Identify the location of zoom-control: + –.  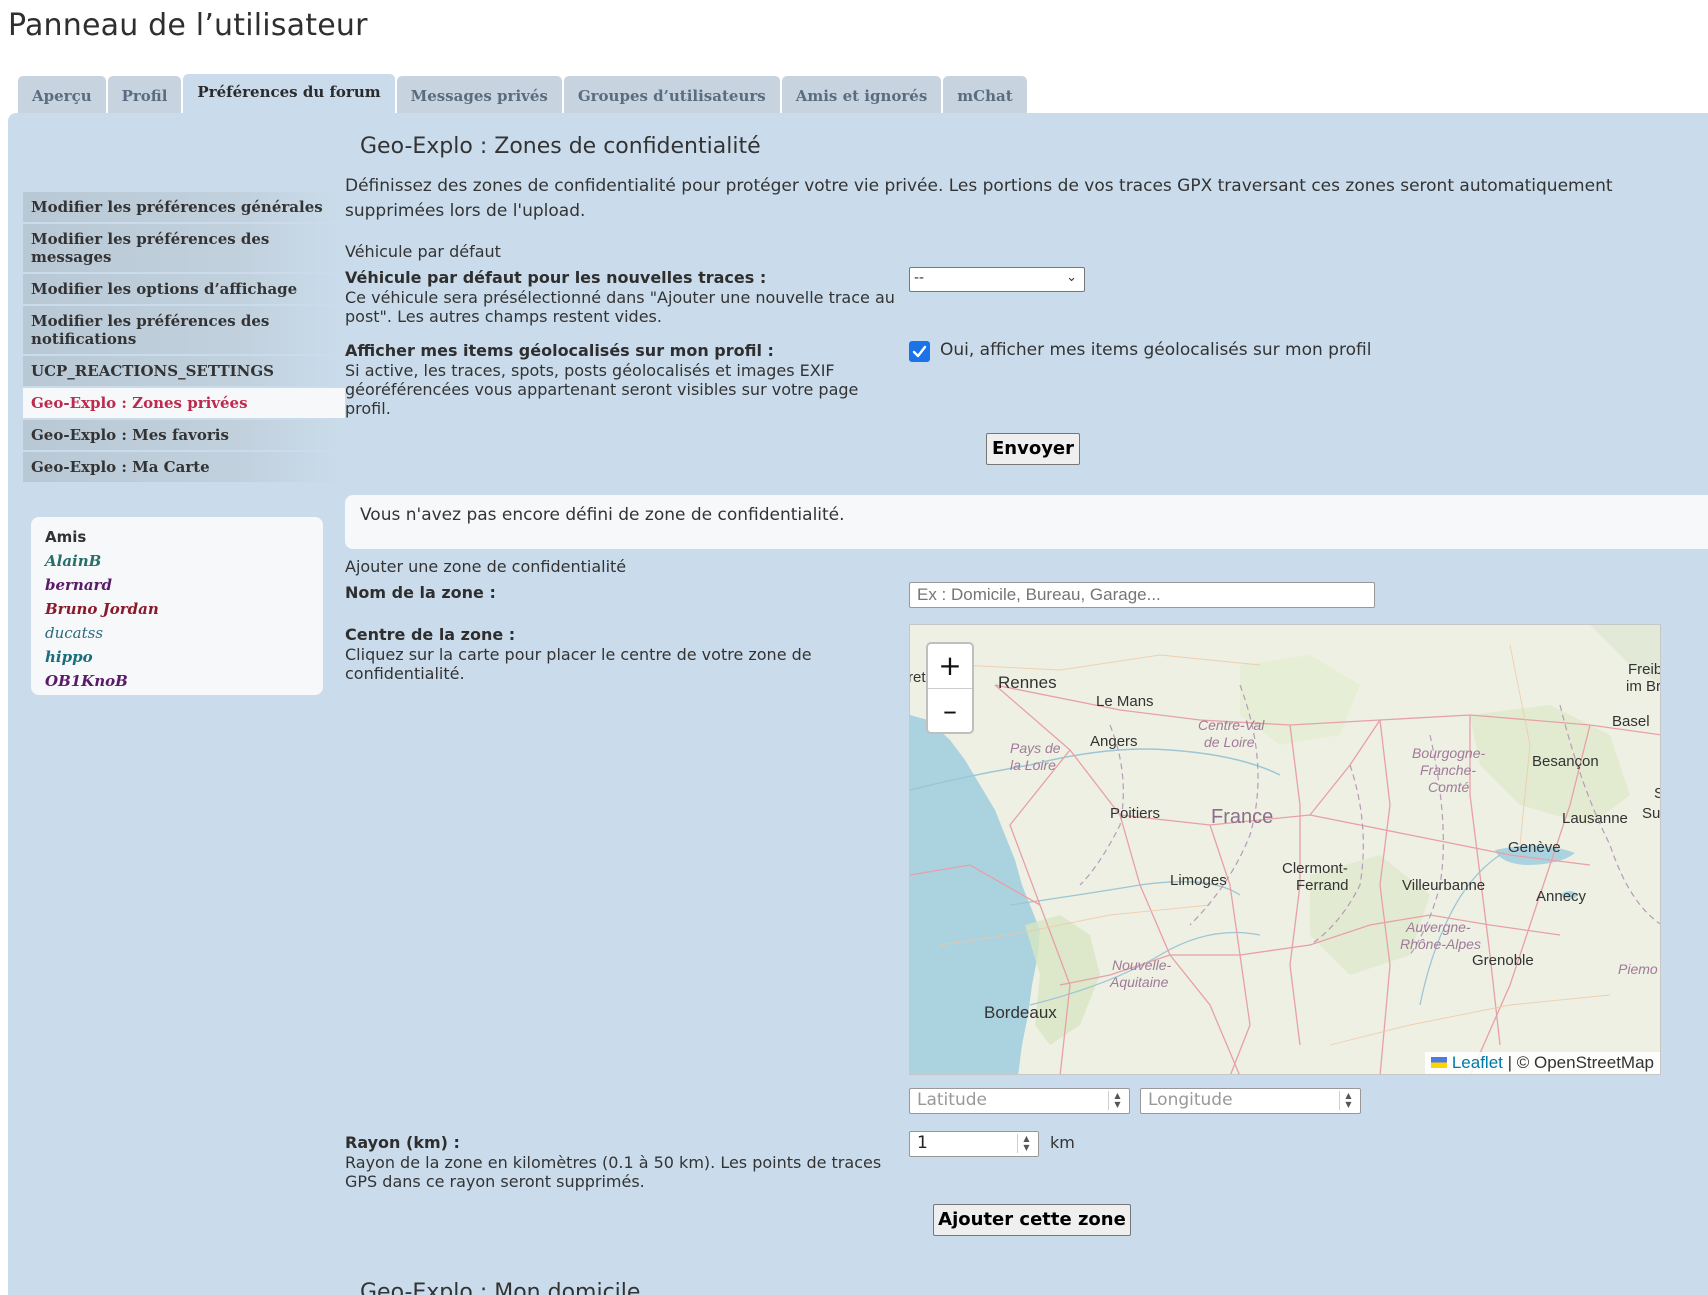
(950, 688).